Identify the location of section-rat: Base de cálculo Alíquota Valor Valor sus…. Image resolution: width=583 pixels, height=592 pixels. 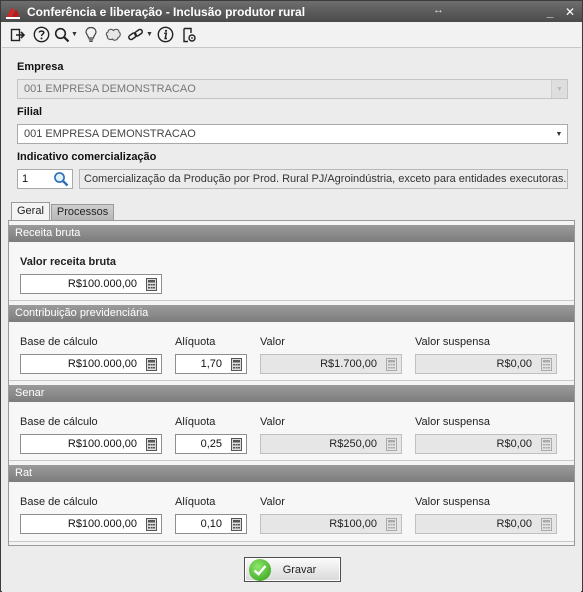
(291, 512).